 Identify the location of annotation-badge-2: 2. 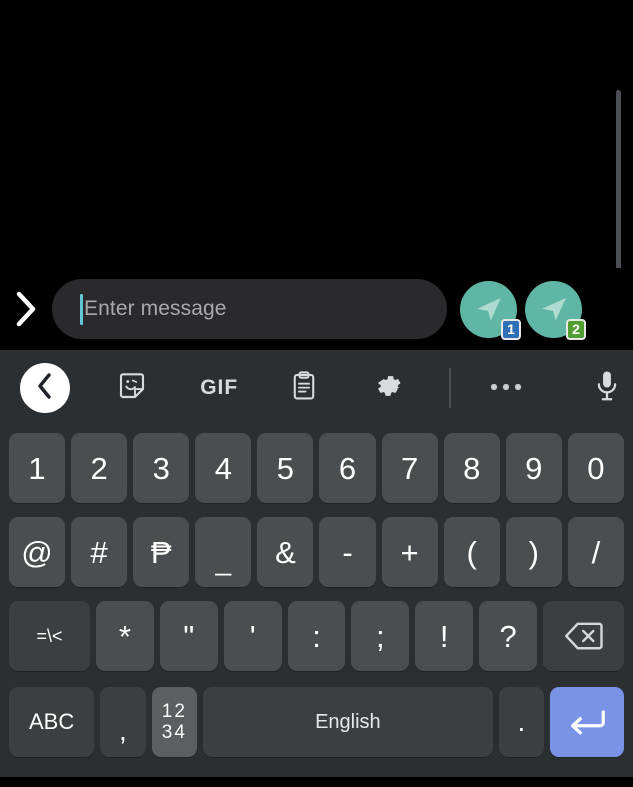
(576, 329).